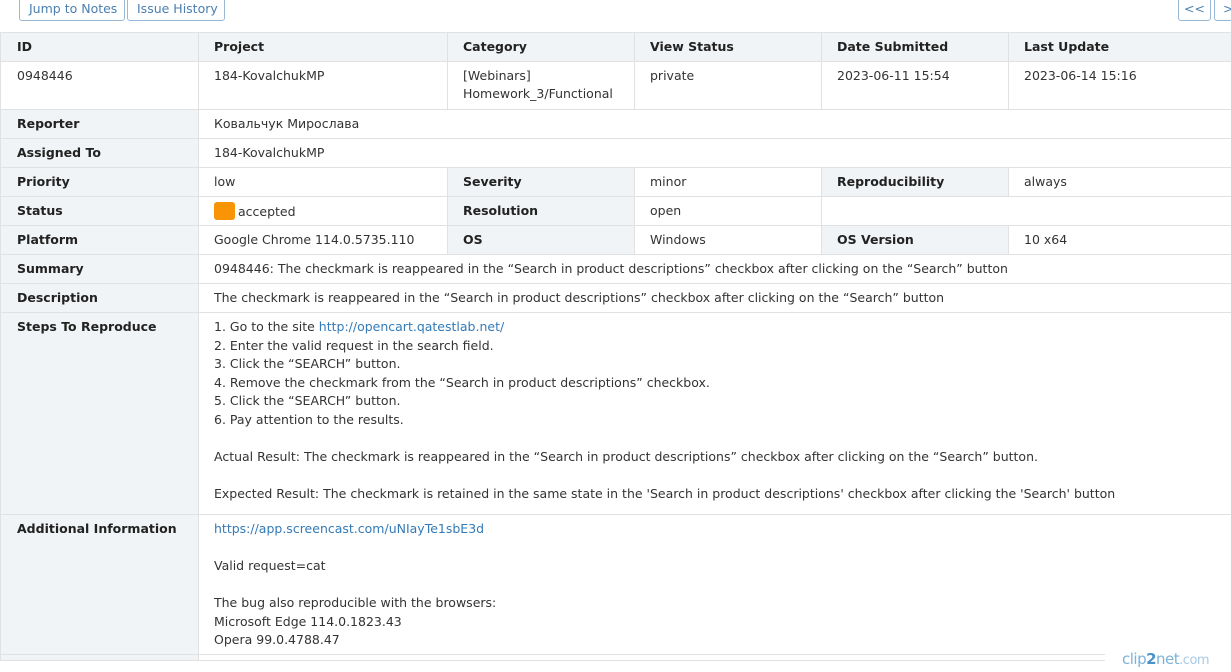 The image size is (1231, 672). Describe the element at coordinates (548, 76) in the screenshot. I see `issue-category-line1: [Webinars]` at that location.